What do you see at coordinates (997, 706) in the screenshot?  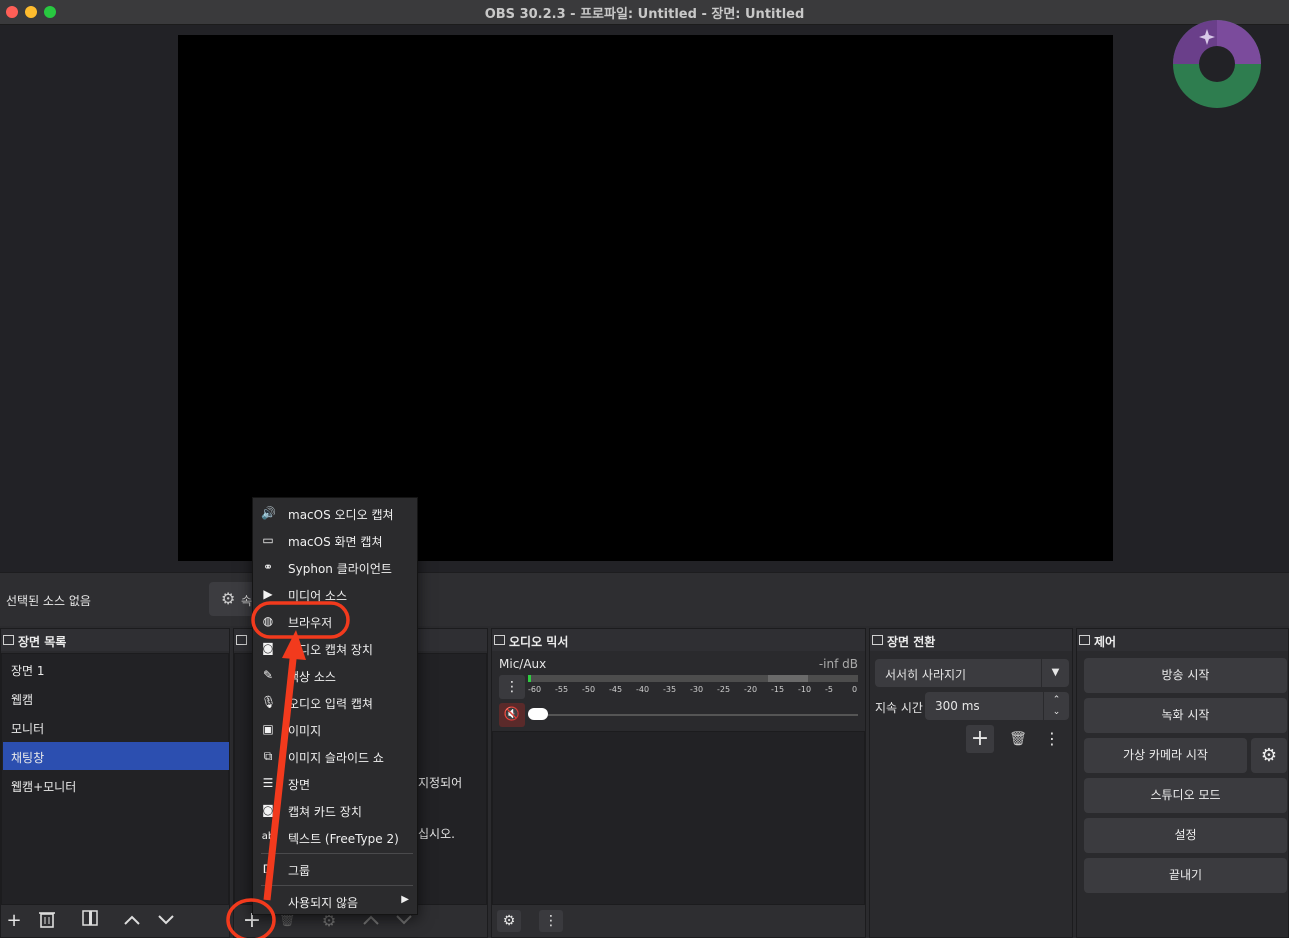 I see `duration-input: 300 ms ⌃ ⌄` at bounding box center [997, 706].